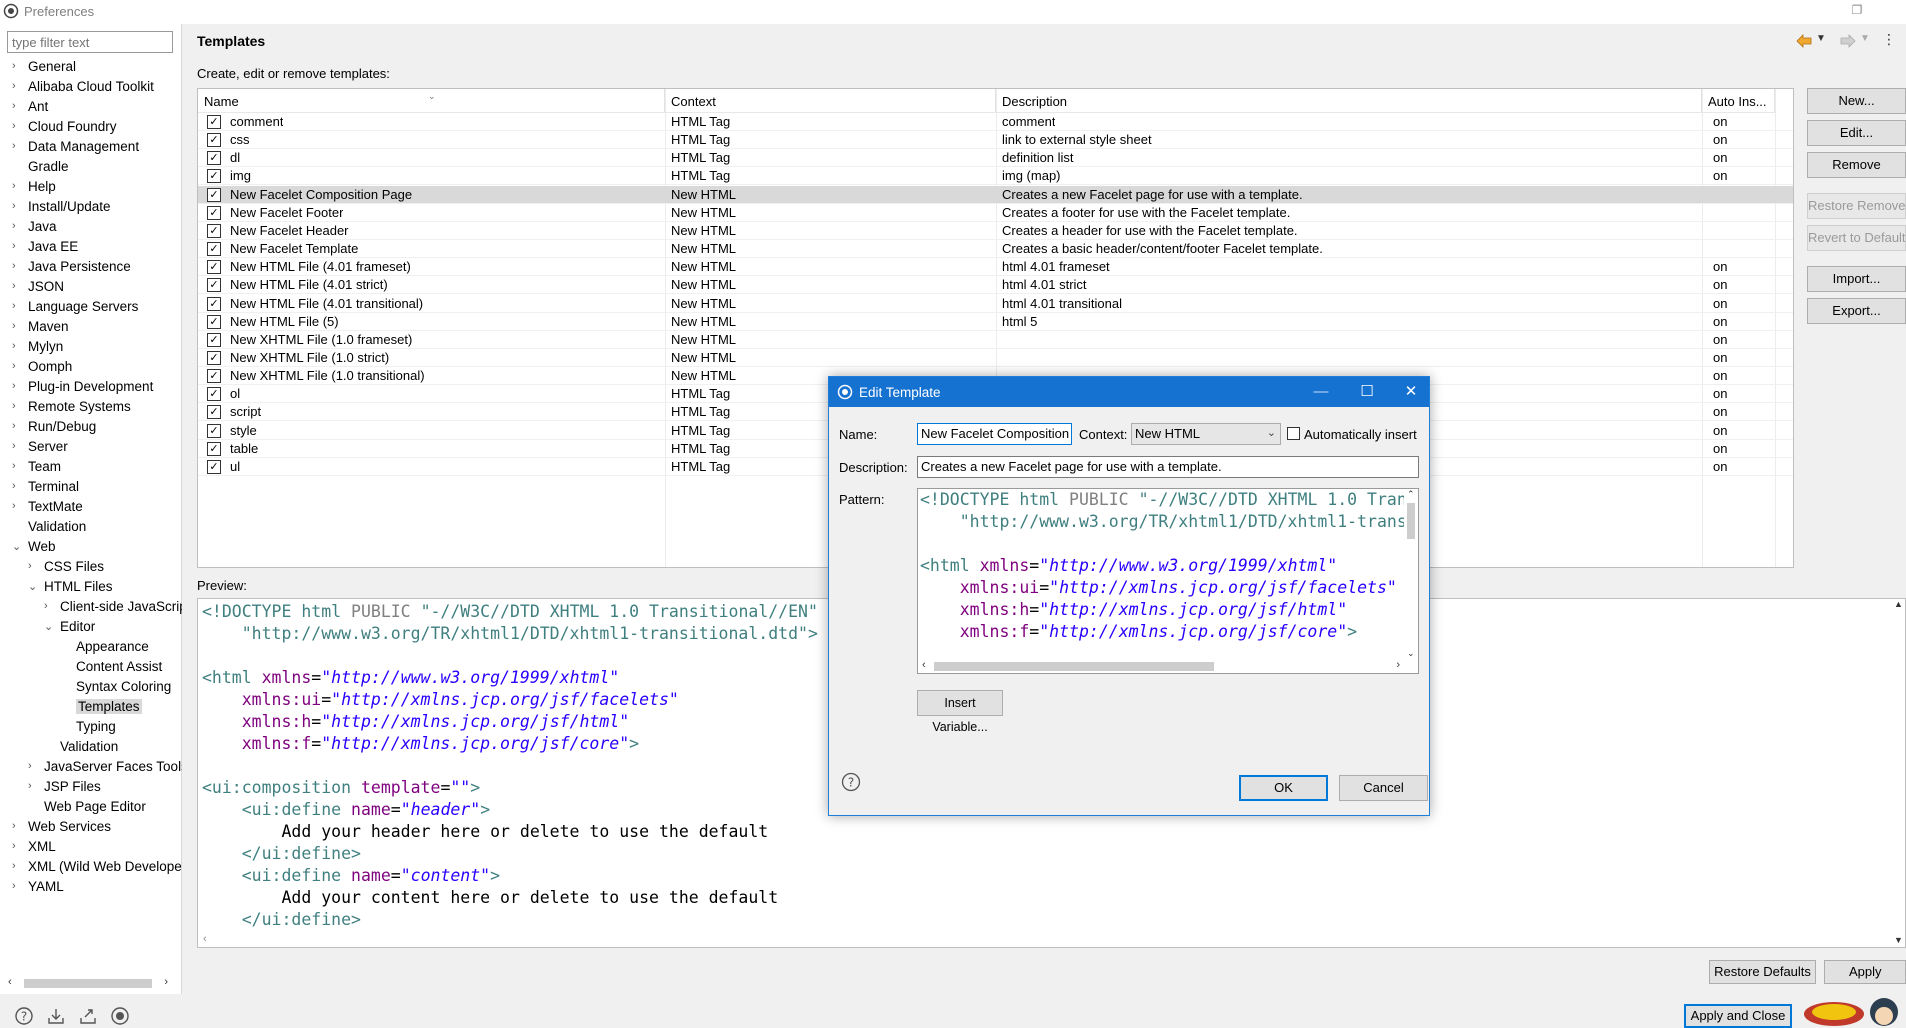 The width and height of the screenshot is (1906, 1028). What do you see at coordinates (1411, 392) in the screenshot?
I see `close-icon: ✕` at bounding box center [1411, 392].